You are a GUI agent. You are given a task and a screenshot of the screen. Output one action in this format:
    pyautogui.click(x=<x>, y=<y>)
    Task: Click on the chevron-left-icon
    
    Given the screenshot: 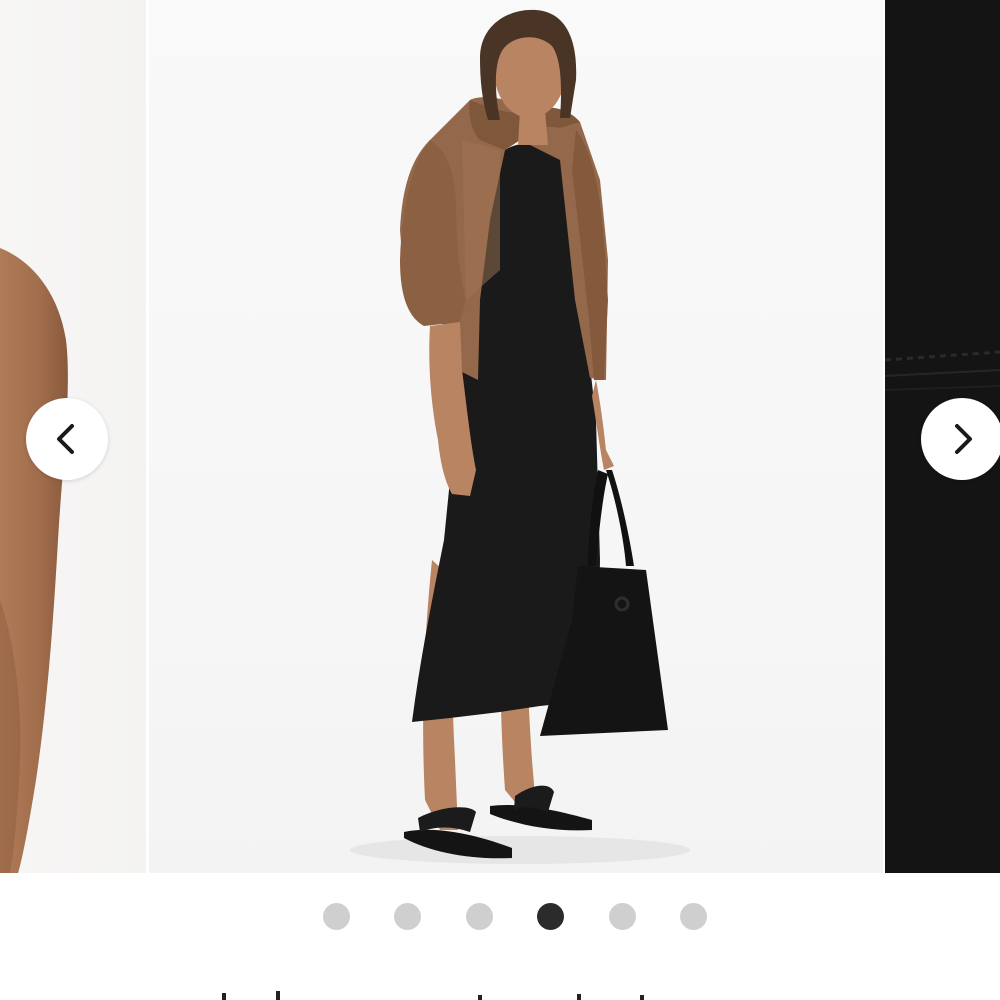 What is the action you would take?
    pyautogui.click(x=65, y=439)
    